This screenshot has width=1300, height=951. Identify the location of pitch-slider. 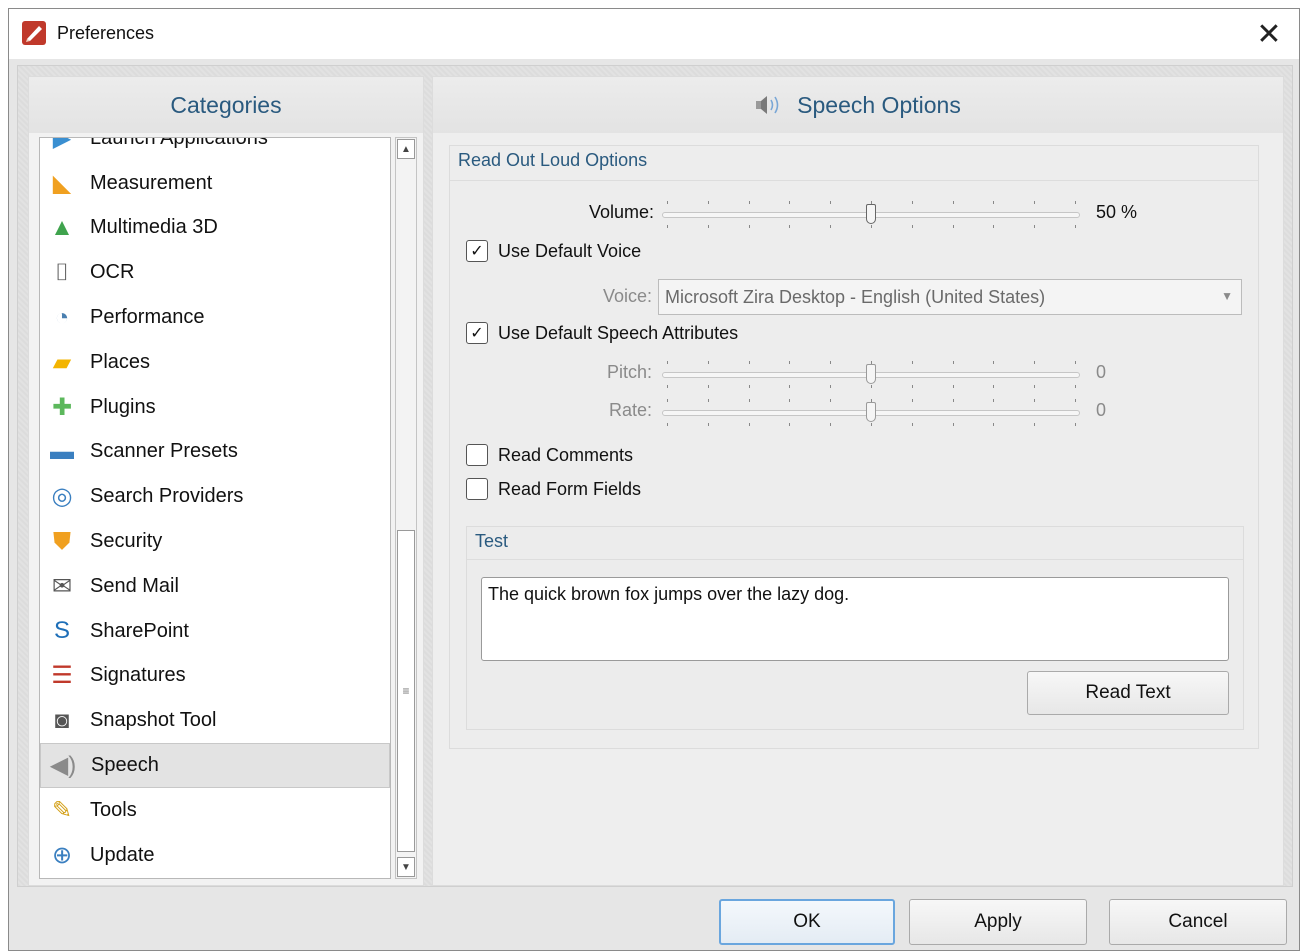
(871, 374).